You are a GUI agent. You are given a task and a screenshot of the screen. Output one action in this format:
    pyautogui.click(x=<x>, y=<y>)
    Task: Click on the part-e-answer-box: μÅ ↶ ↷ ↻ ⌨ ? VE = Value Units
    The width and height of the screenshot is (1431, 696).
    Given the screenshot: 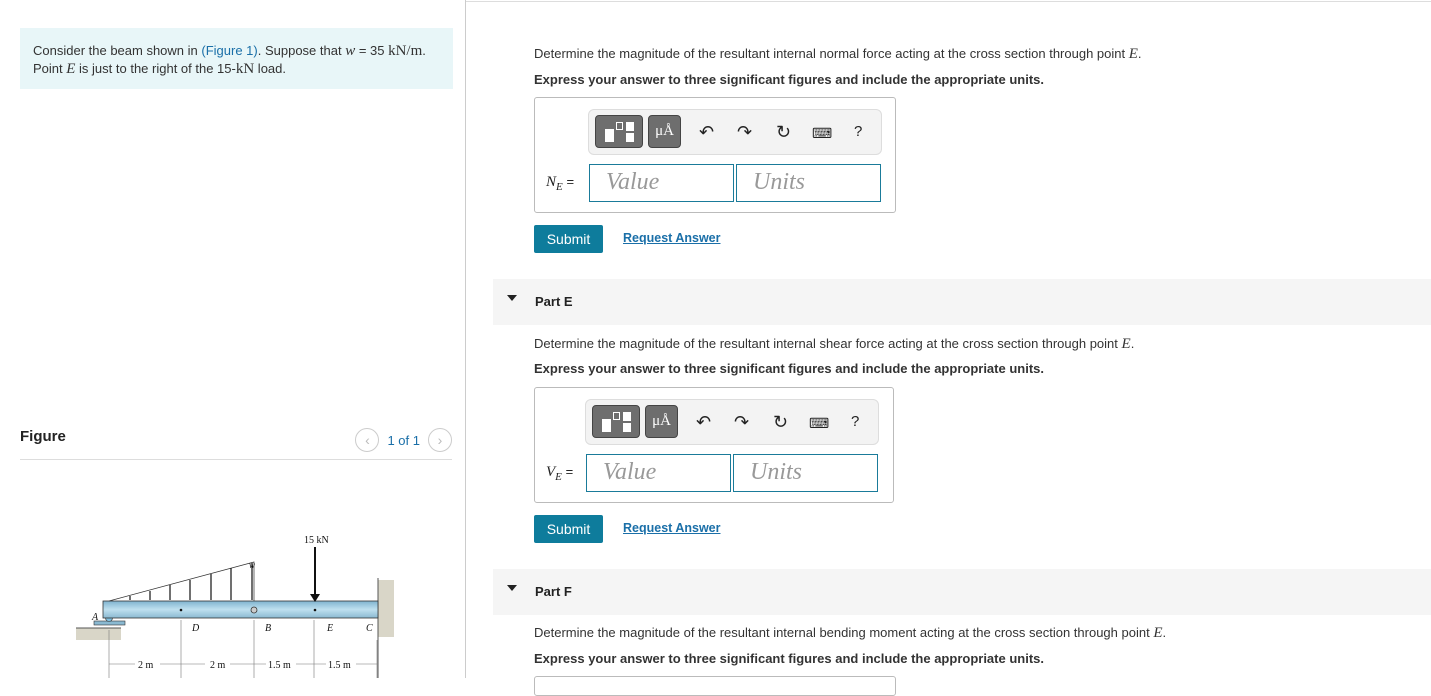 What is the action you would take?
    pyautogui.click(x=714, y=445)
    